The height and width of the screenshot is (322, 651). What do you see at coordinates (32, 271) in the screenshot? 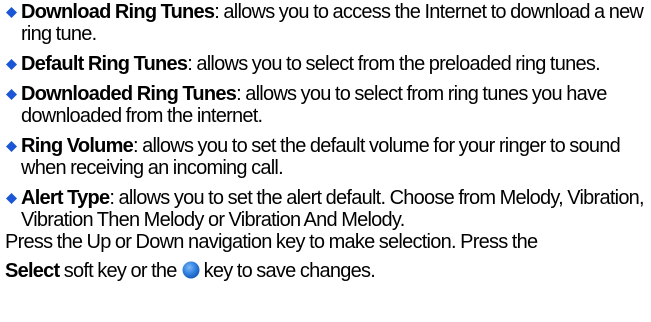
I see `select-softkey-label: Select` at bounding box center [32, 271].